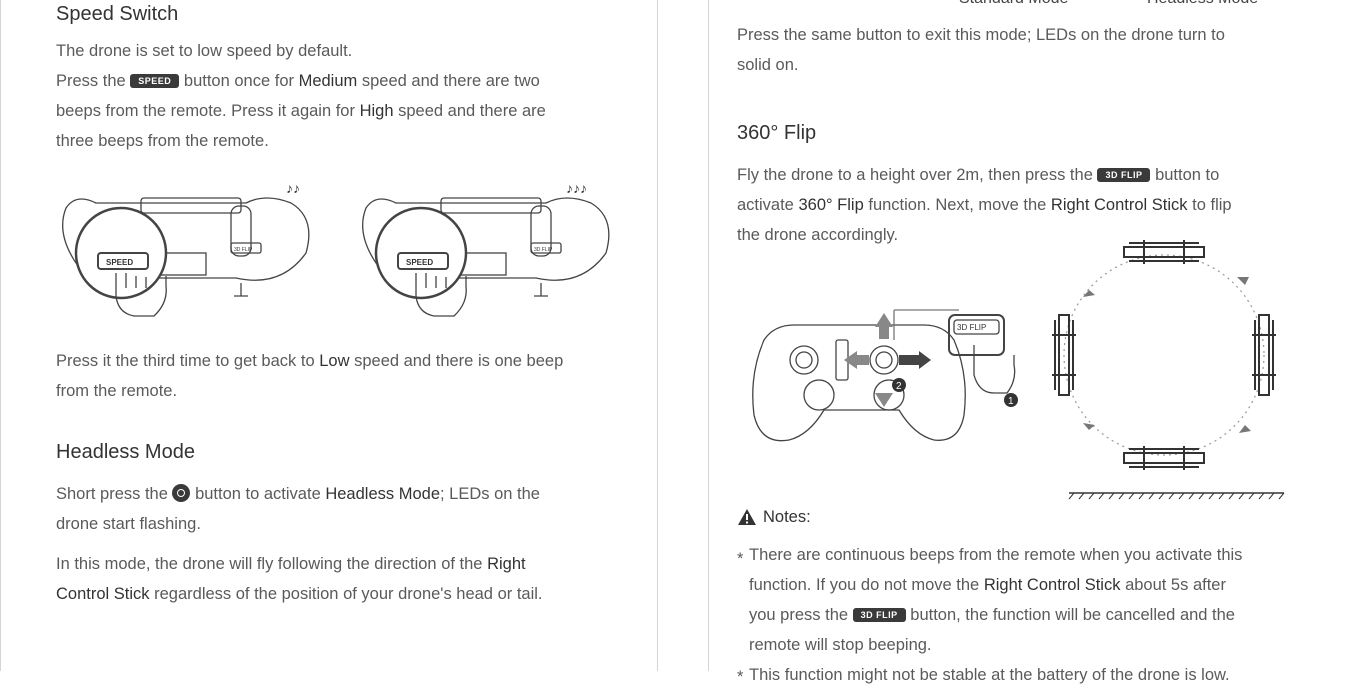  What do you see at coordinates (336, 248) in the screenshot?
I see `speed-switch-illustration: SPEED SPEED 3D FLIP 3D FLIP ♪♪ ♪♪♪` at bounding box center [336, 248].